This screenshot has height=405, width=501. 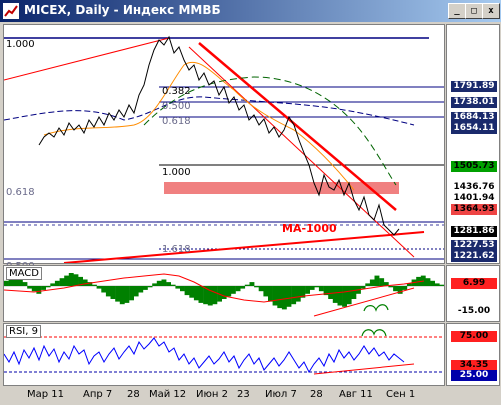 I want to click on x-tick-7: 28, so click(x=316, y=394).